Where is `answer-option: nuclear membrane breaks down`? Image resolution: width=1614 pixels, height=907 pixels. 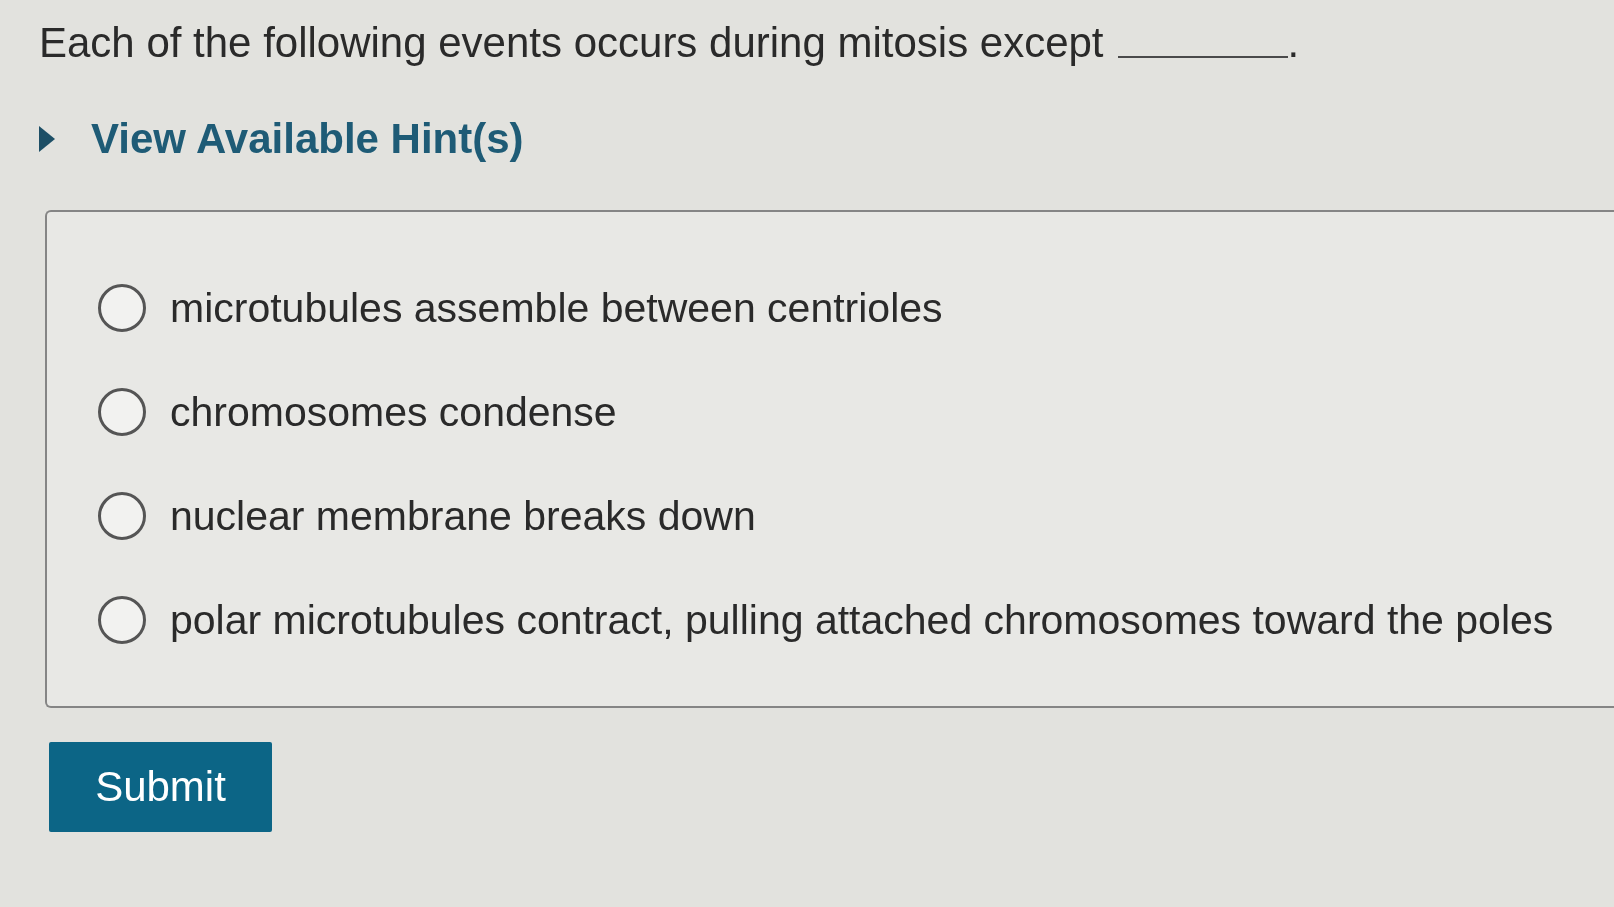
answer-option: nuclear membrane breaks down is located at coordinates (427, 516).